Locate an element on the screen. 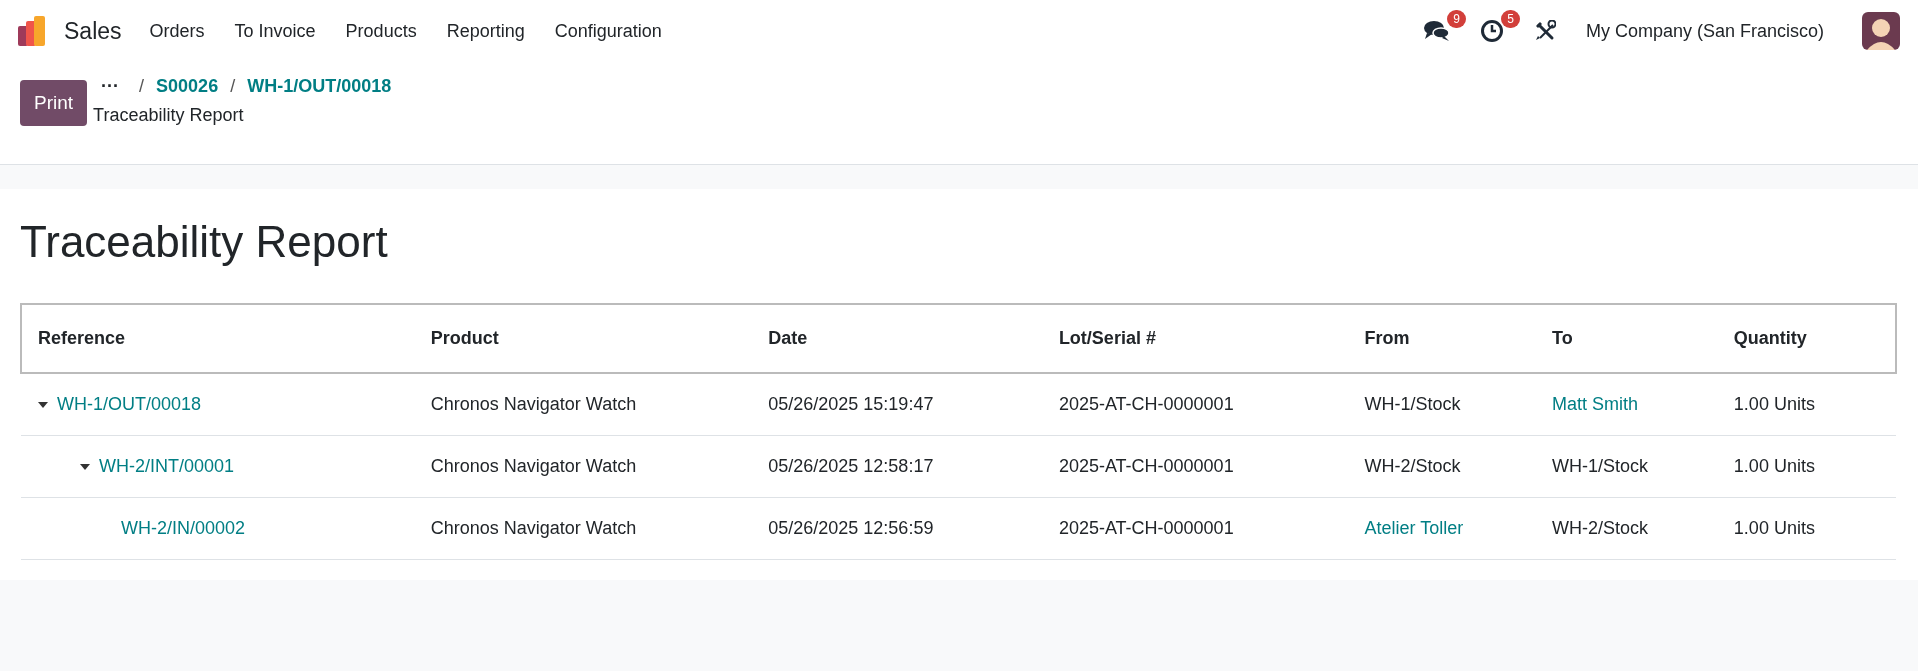  column-header: To is located at coordinates (1627, 338).